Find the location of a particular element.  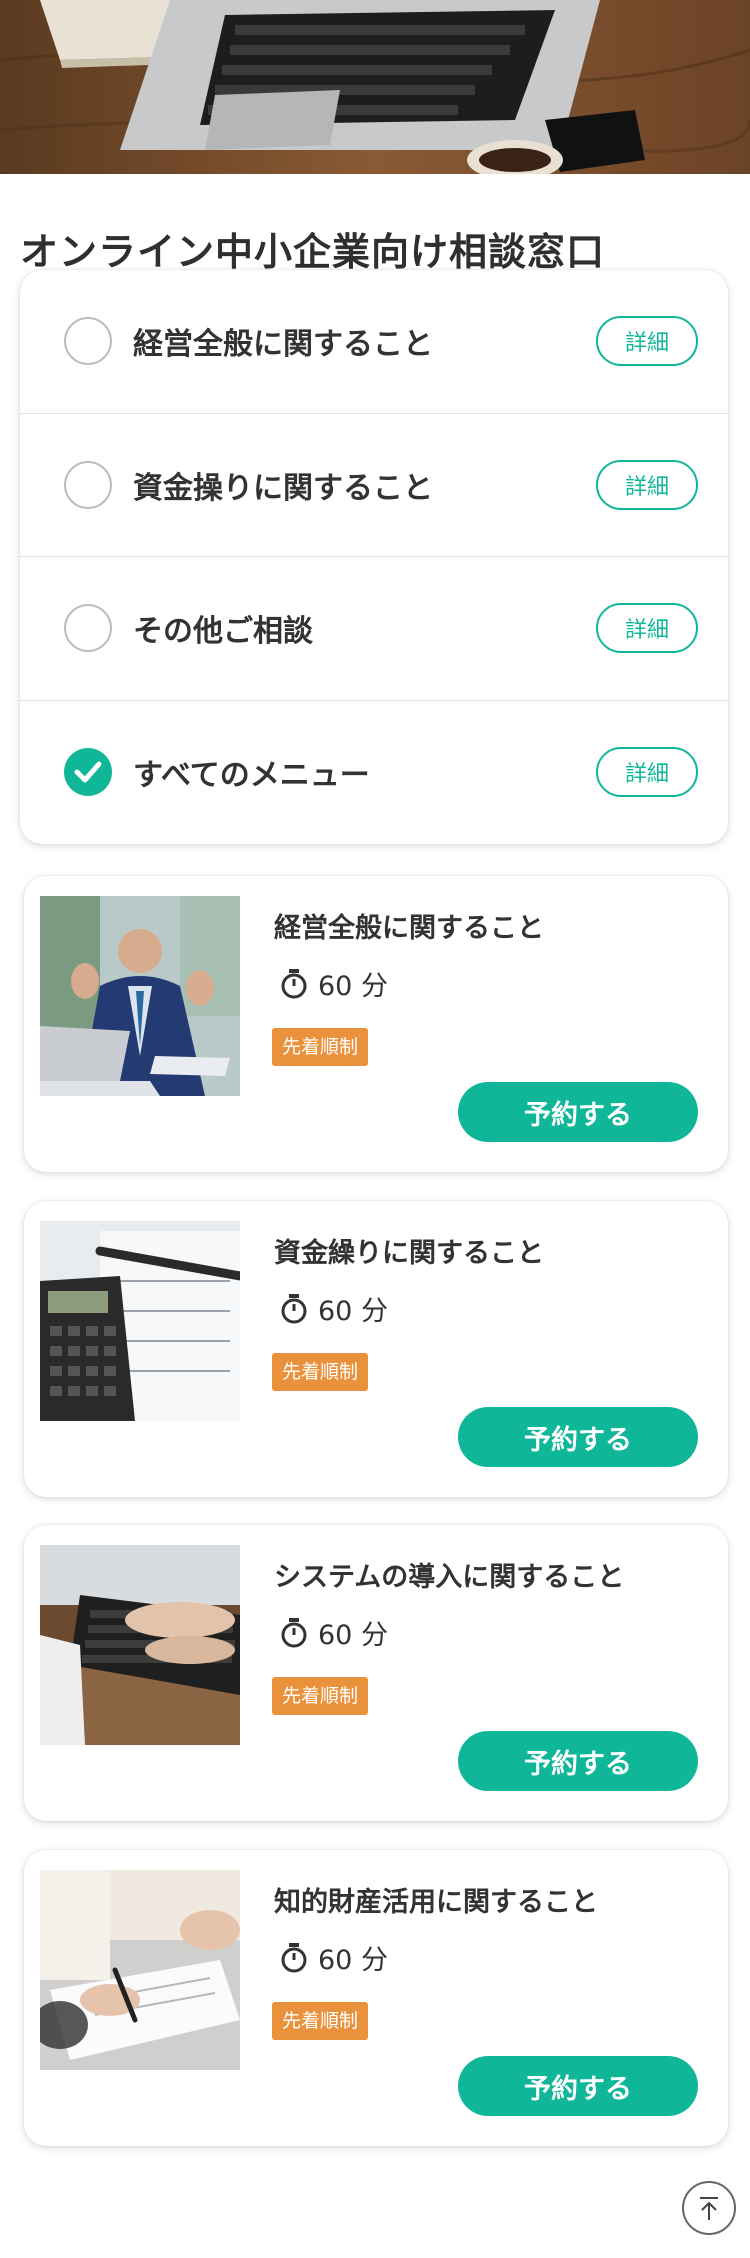

course-title: 経営全般に関すること is located at coordinates (409, 928).